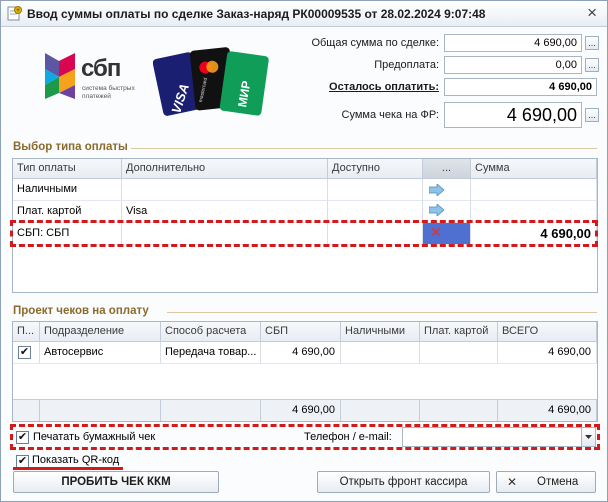  I want to click on phone-email-label: Телефон / e-mail:, so click(348, 437).